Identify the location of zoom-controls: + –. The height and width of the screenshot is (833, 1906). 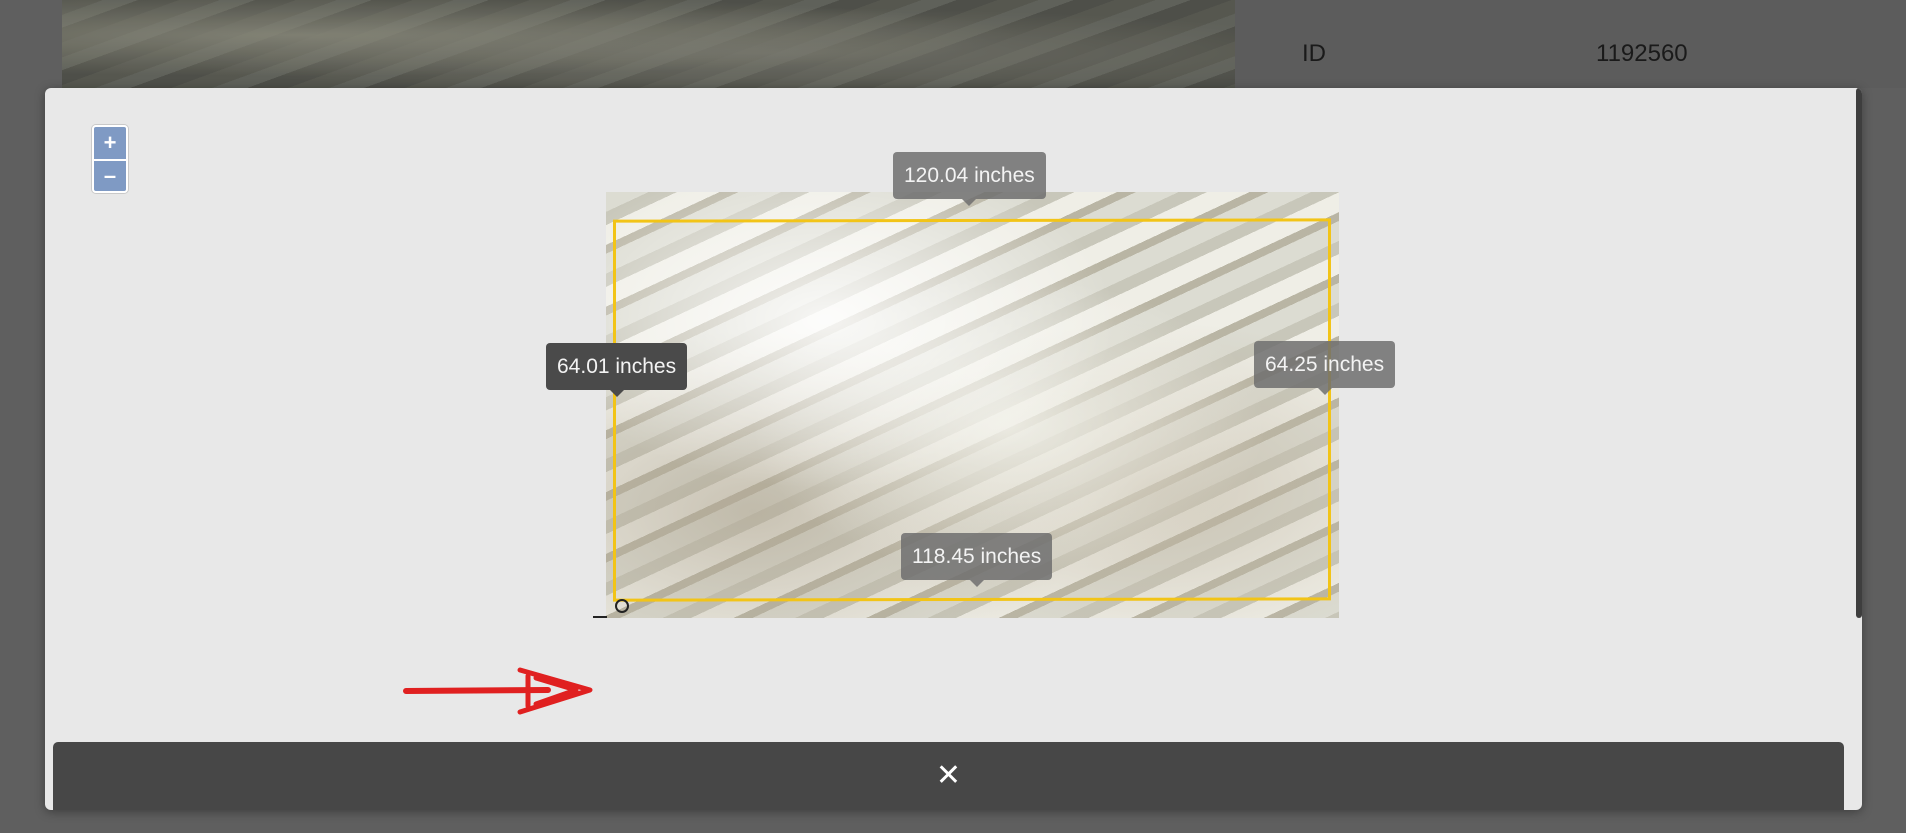
(110, 159).